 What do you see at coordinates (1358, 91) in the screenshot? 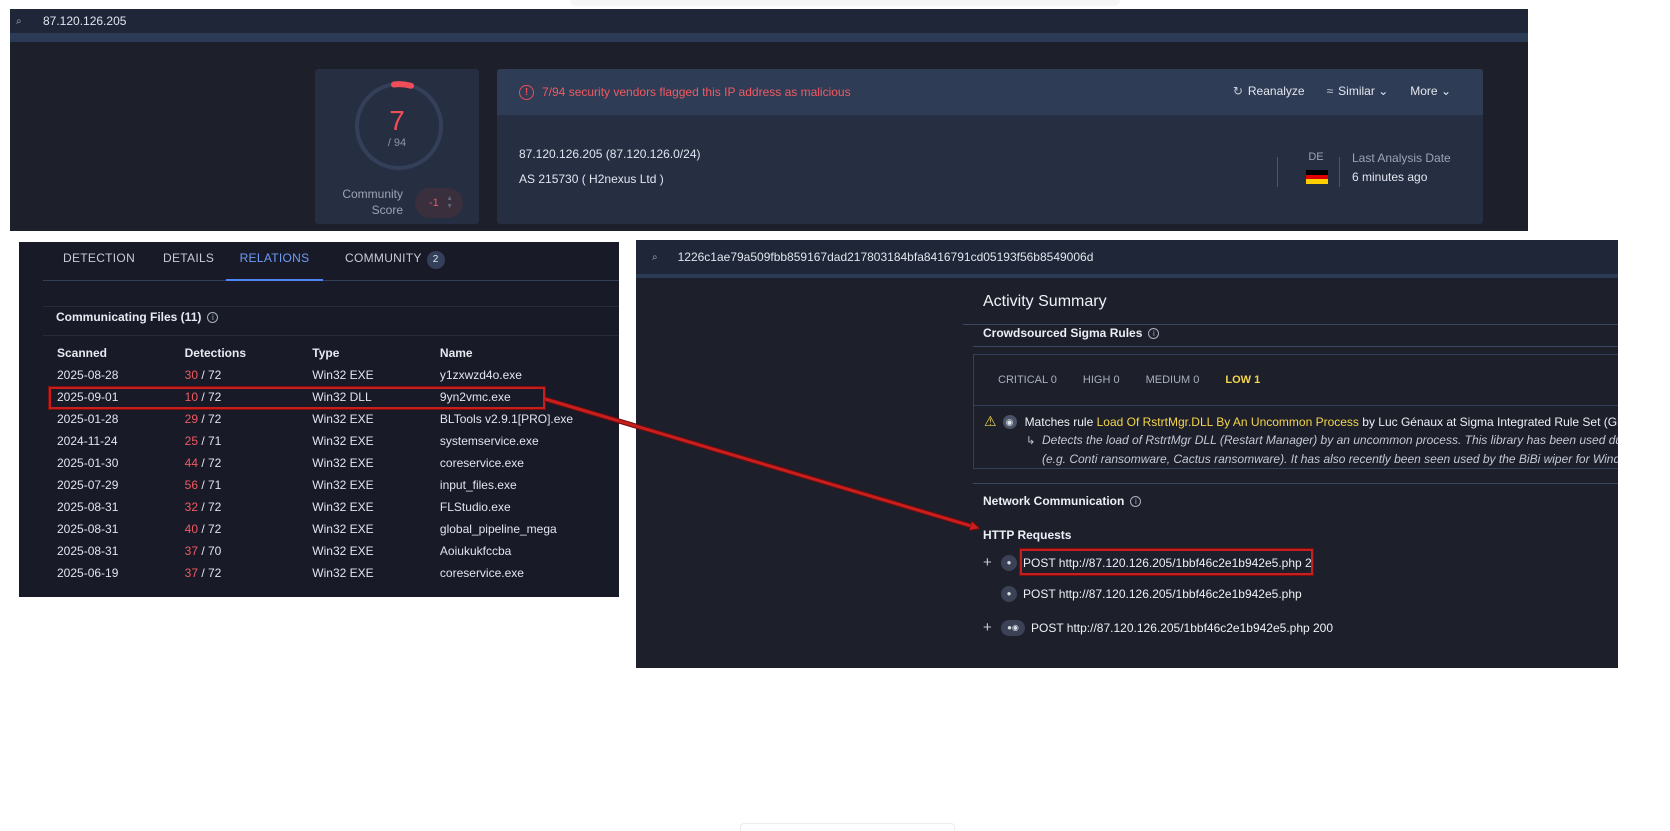
I see `similar-button: ≈ Similar ⌄` at bounding box center [1358, 91].